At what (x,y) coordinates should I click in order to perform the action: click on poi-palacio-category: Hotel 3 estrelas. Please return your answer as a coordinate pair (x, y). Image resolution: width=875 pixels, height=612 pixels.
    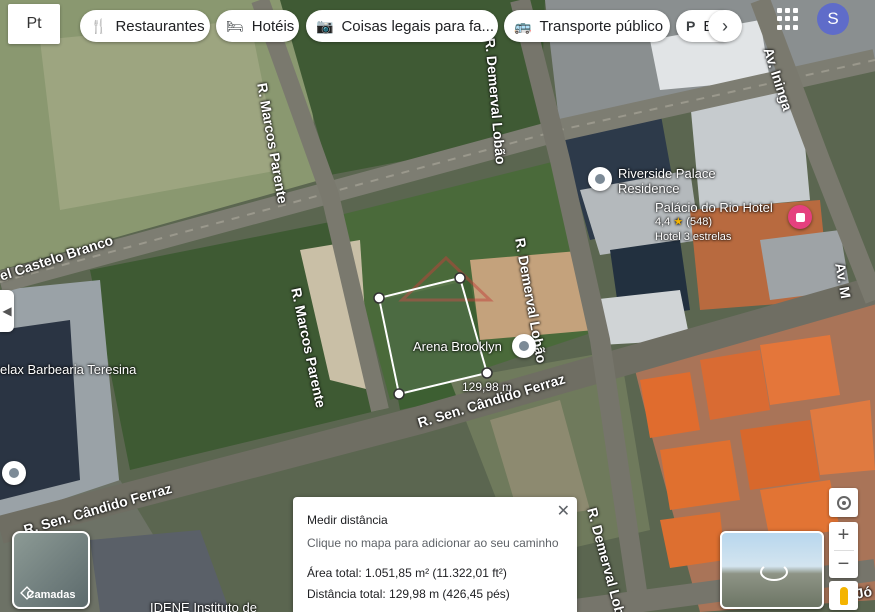
    Looking at the image, I should click on (693, 237).